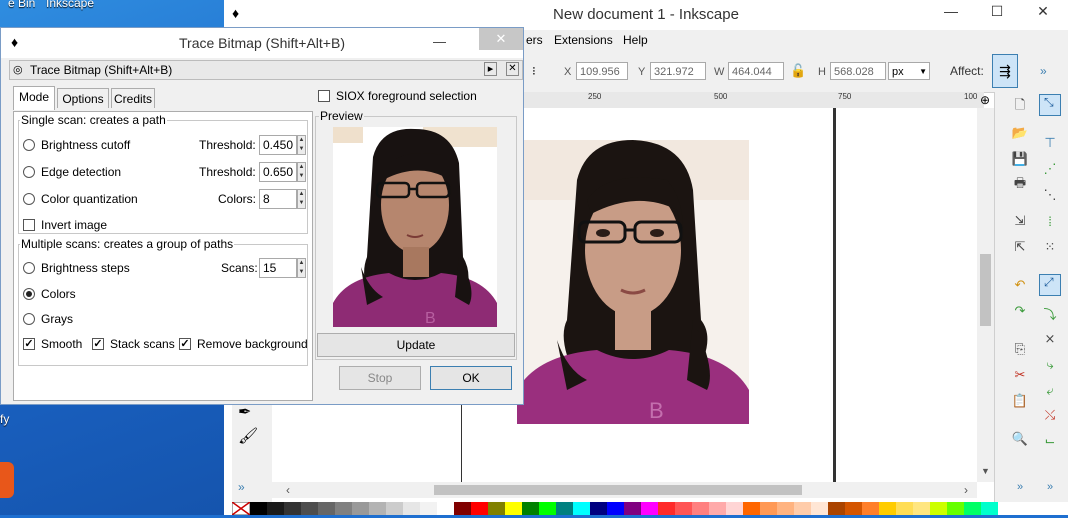 Image resolution: width=1068 pixels, height=518 pixels. I want to click on snap-bbox-edge-icon: ⋰, so click(1050, 169).